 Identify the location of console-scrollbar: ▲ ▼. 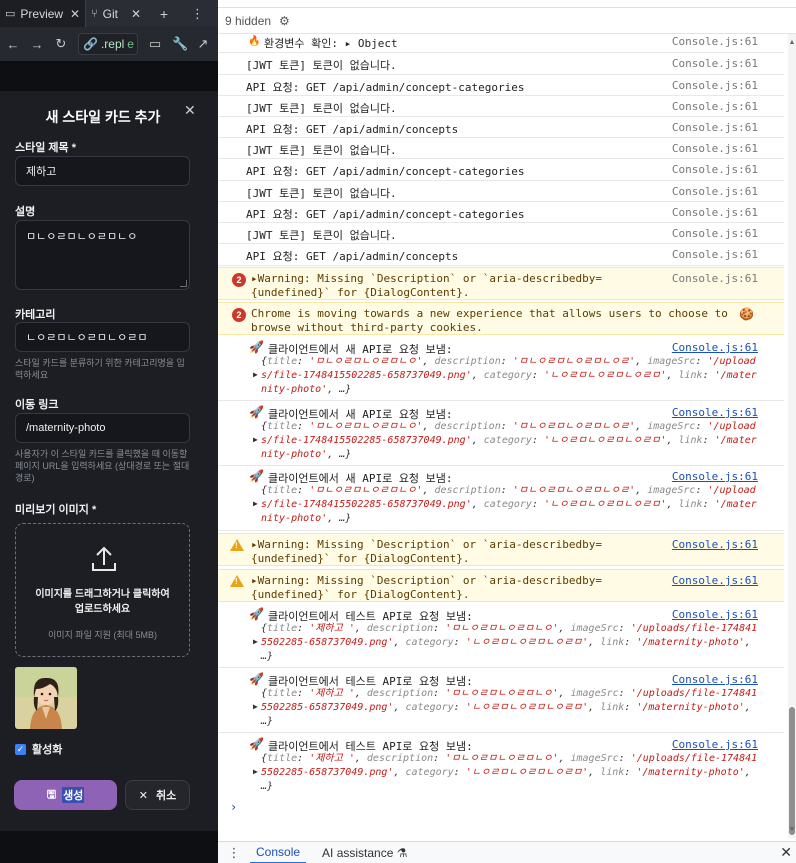
(792, 436).